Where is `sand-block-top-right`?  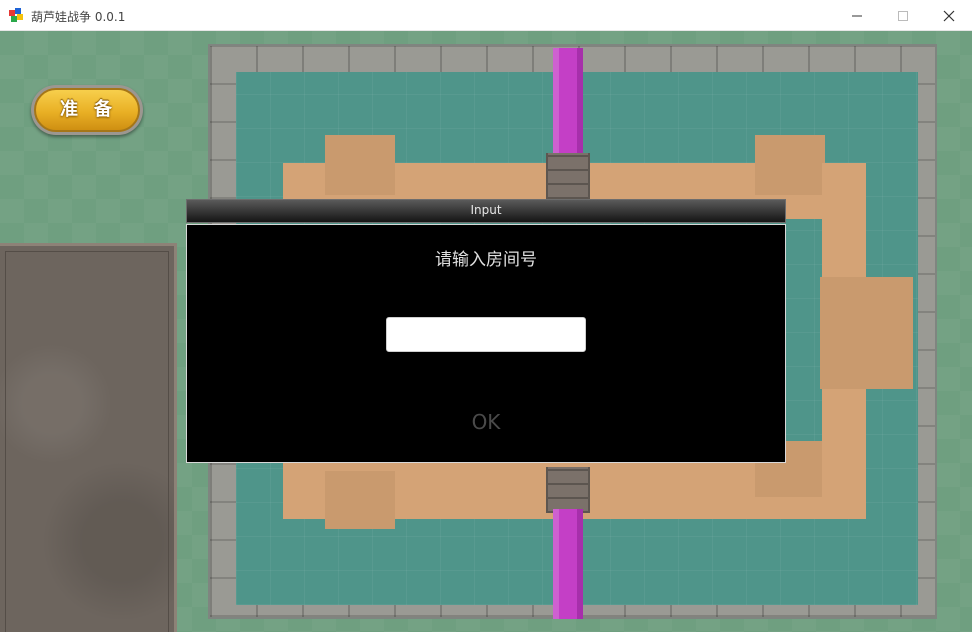 sand-block-top-right is located at coordinates (790, 165).